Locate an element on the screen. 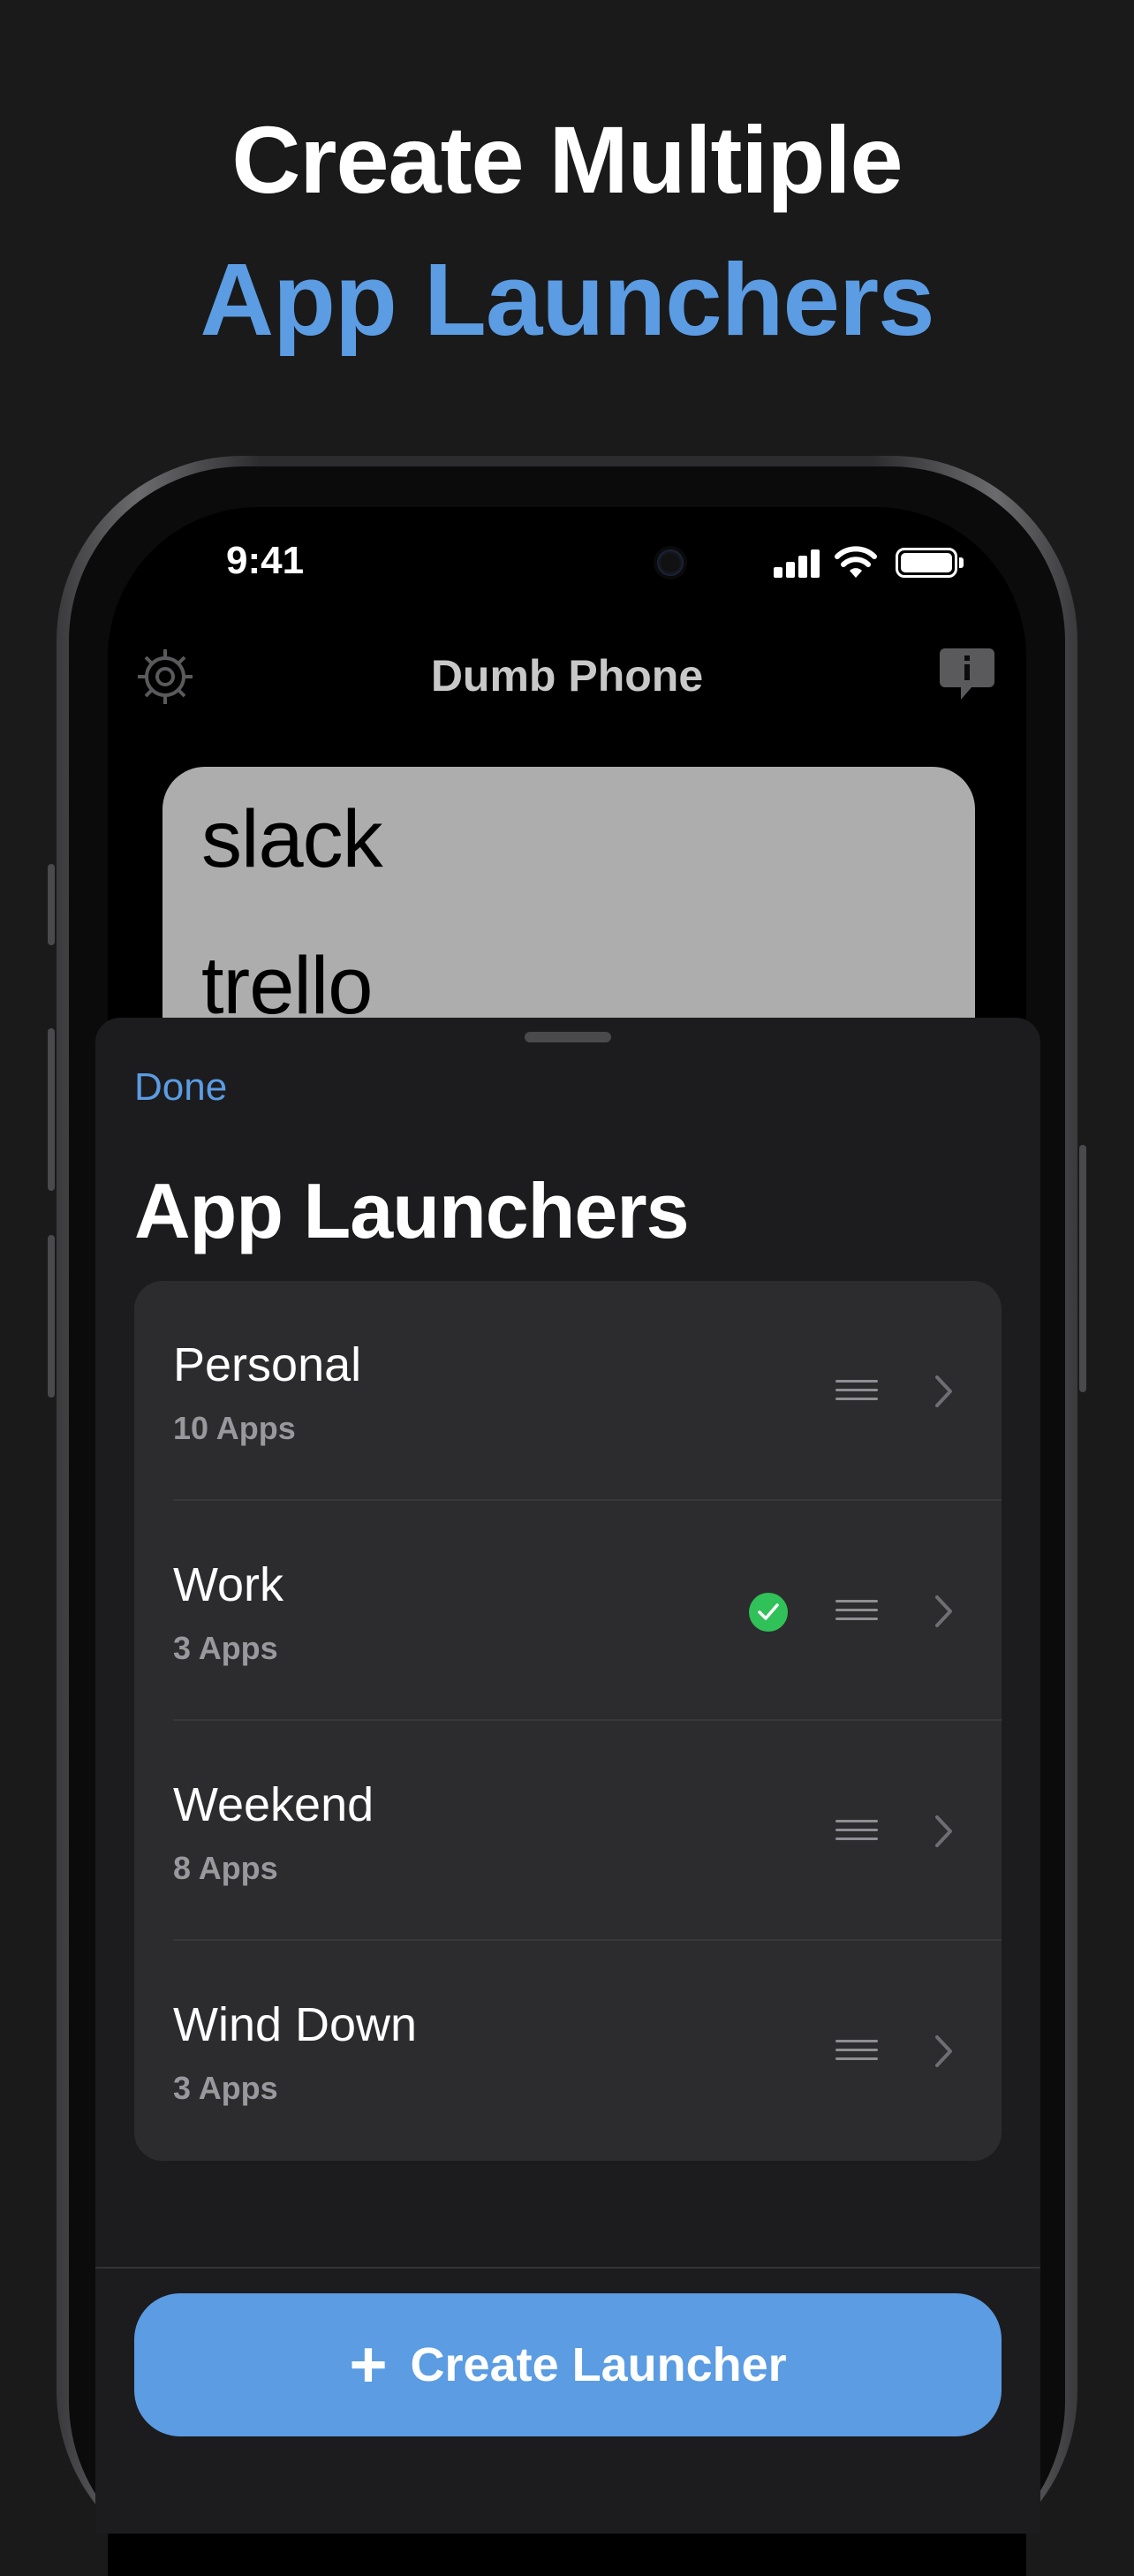 The width and height of the screenshot is (1134, 2576). launcher-row-personal: Personal 10 Apps is located at coordinates (568, 1391).